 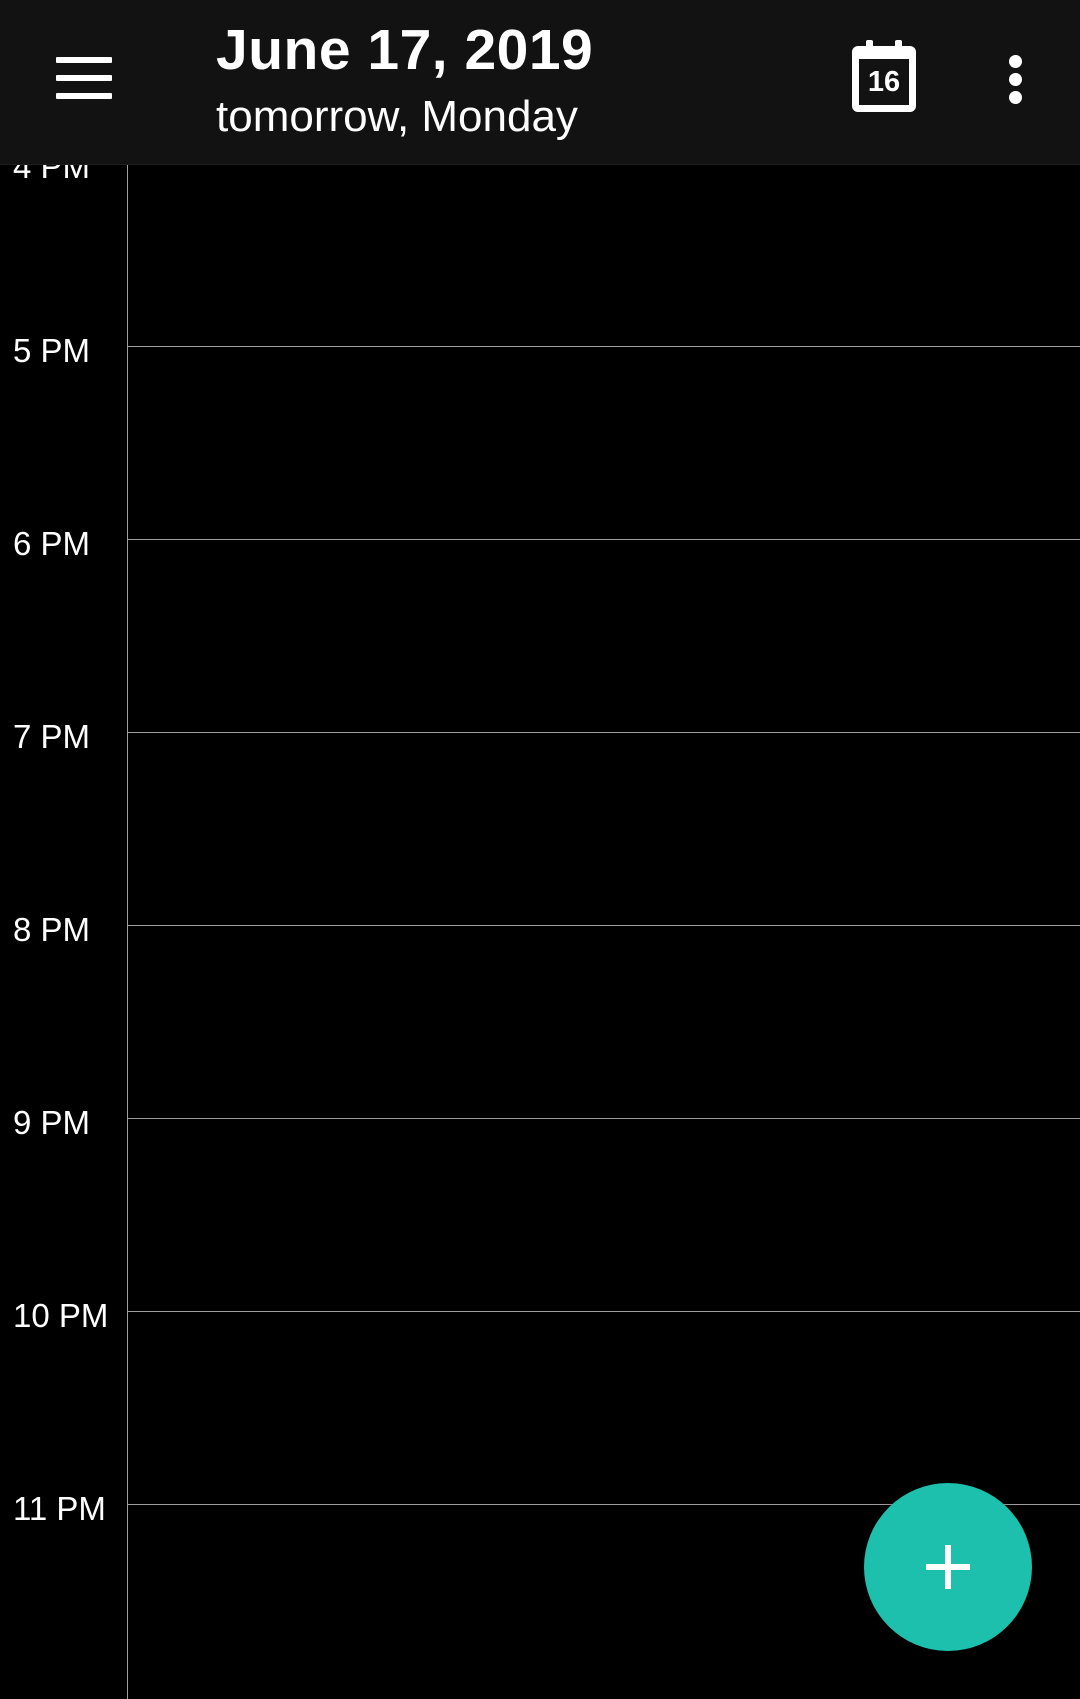 What do you see at coordinates (884, 82) in the screenshot?
I see `calendar-icon-day: 16` at bounding box center [884, 82].